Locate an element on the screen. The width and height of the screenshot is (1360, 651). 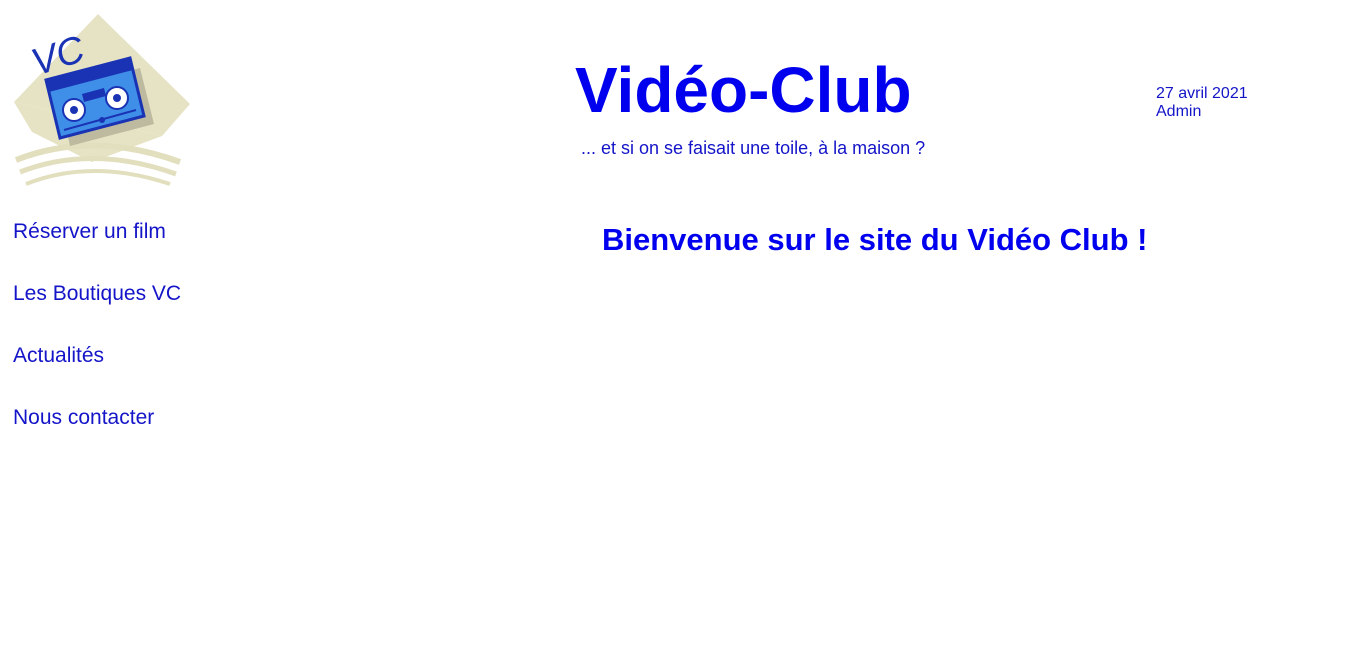
nav-link-actualites: Actualités is located at coordinates (58, 355).